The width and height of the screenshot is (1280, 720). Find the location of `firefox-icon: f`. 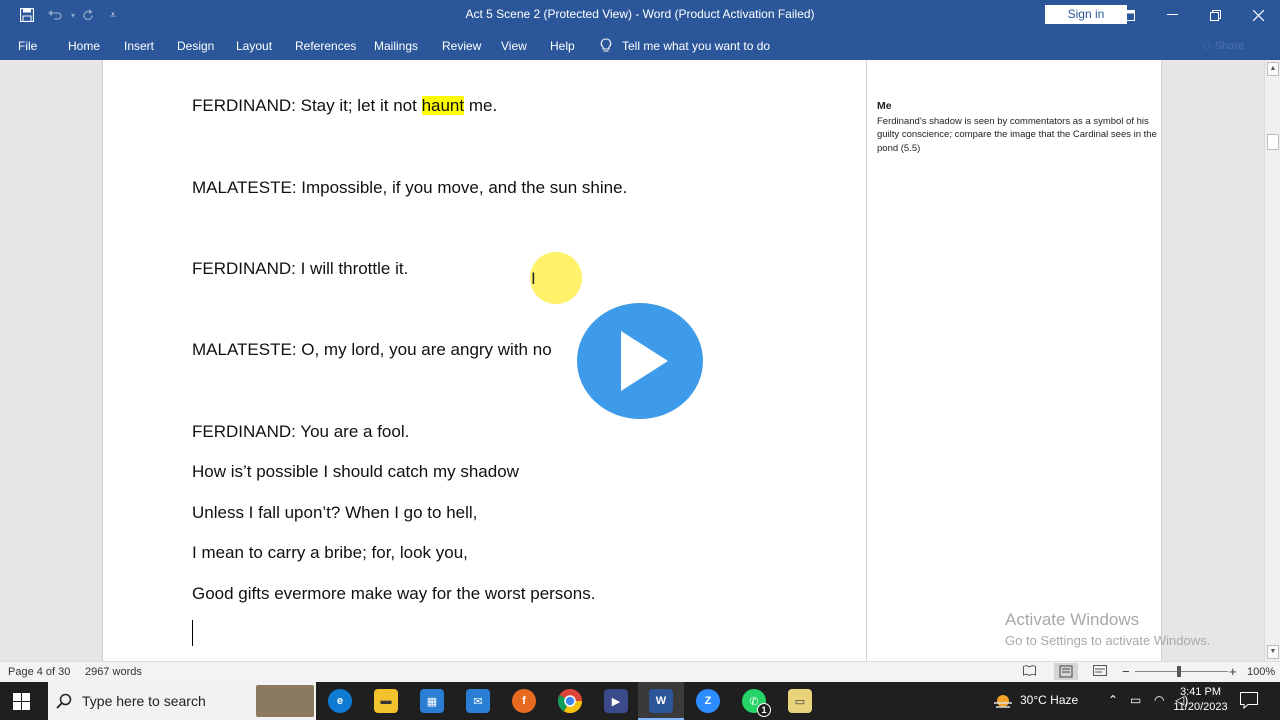

firefox-icon: f is located at coordinates (524, 701).